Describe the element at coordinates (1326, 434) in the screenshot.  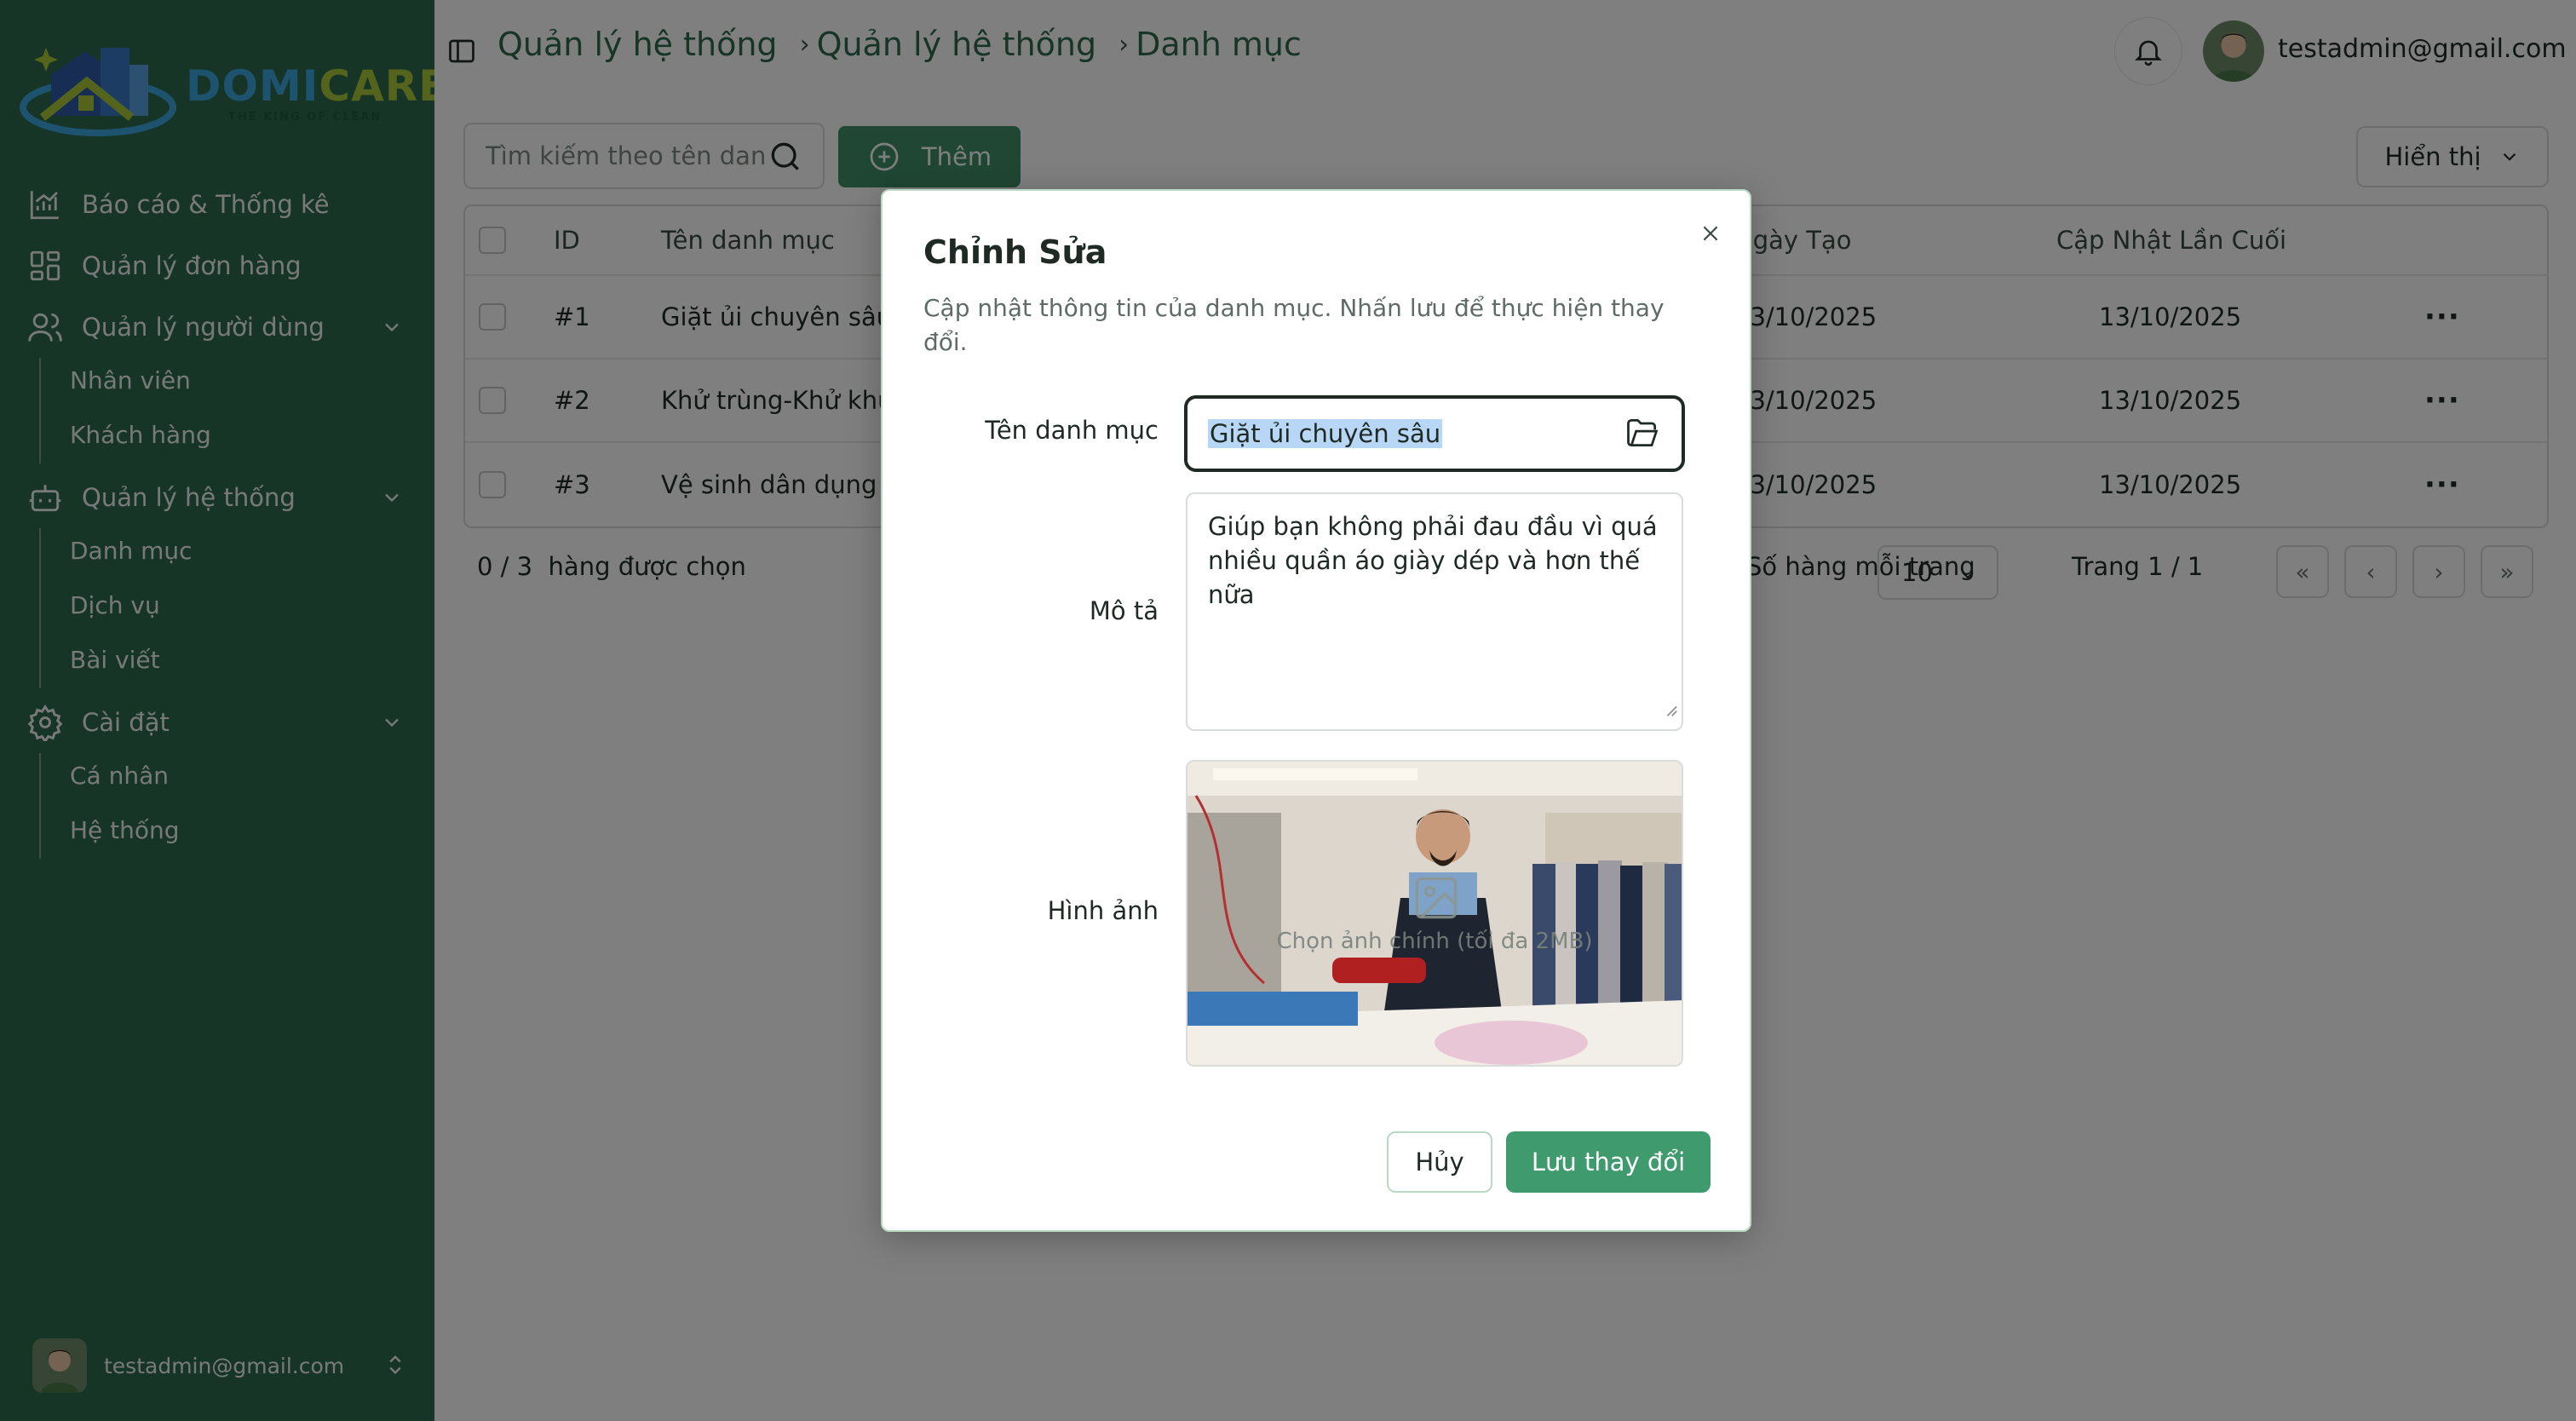
I see `category-name-value: Giặt ủi chuyên sâu` at that location.